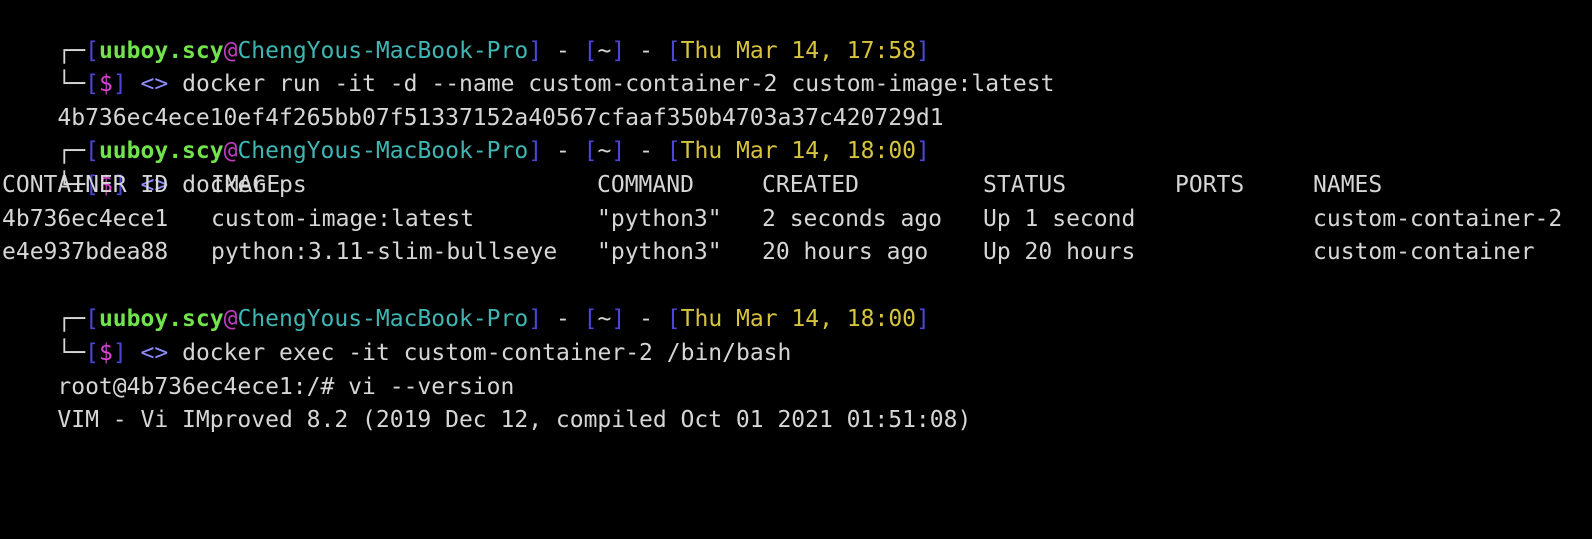  I want to click on ps-header-container-id: CONTAINER ID, so click(85, 184).